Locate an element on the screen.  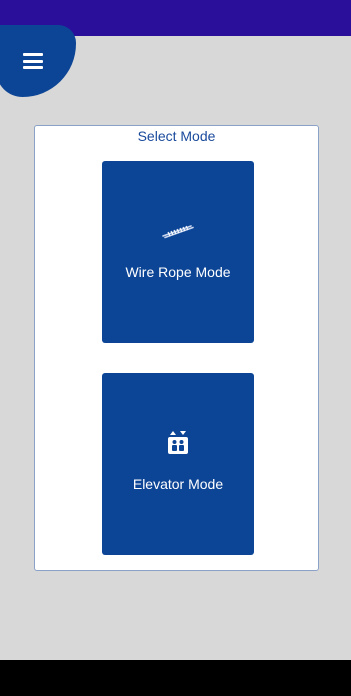
elevator-mode-button: Elevator Mode is located at coordinates (178, 464).